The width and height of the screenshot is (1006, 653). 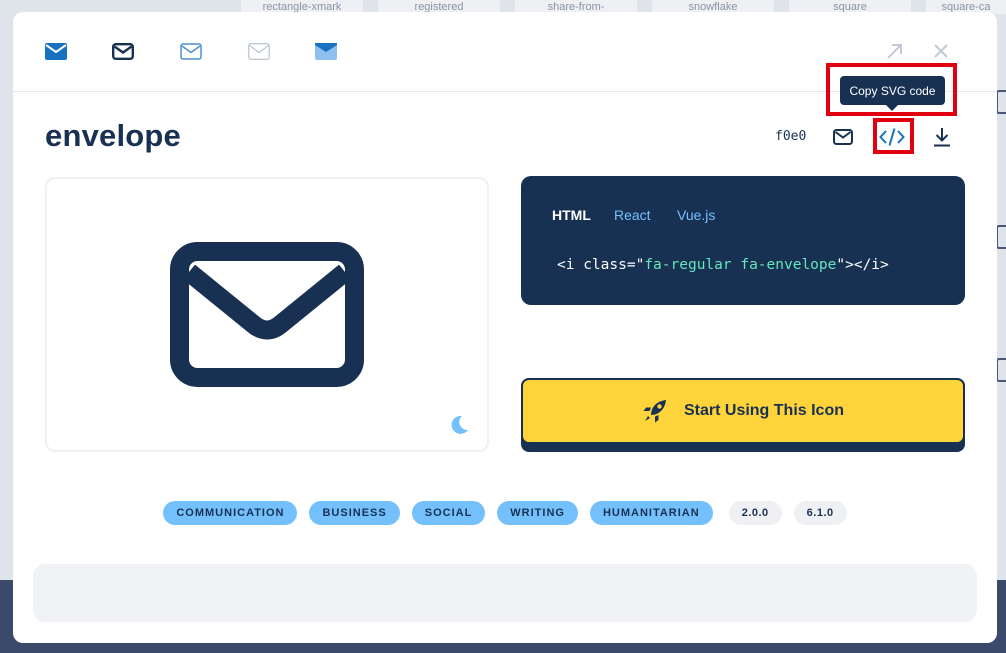 I want to click on tag-business: BUSINESS, so click(x=354, y=513).